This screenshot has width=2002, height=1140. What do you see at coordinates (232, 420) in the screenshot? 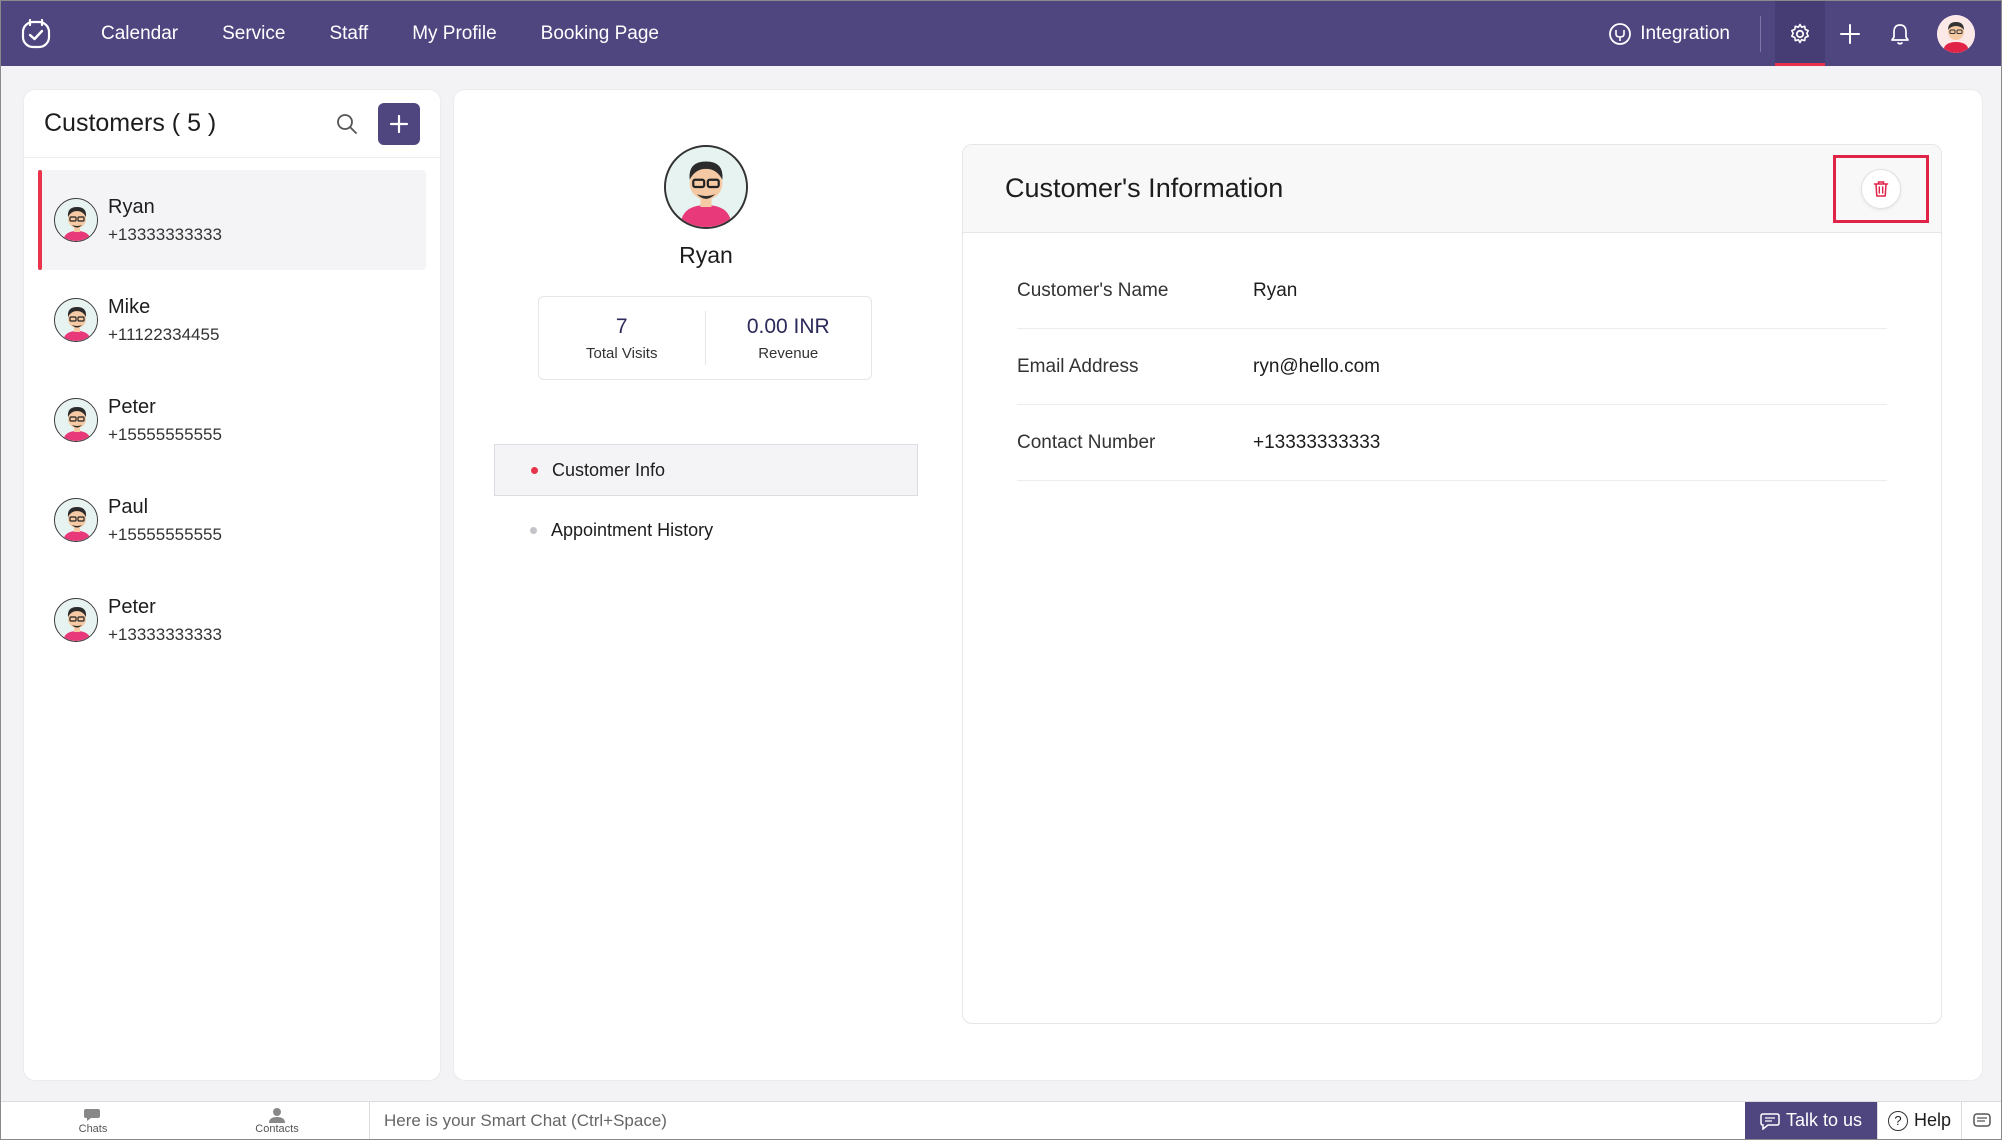
I see `customer-list-item: Peter +15555555555` at bounding box center [232, 420].